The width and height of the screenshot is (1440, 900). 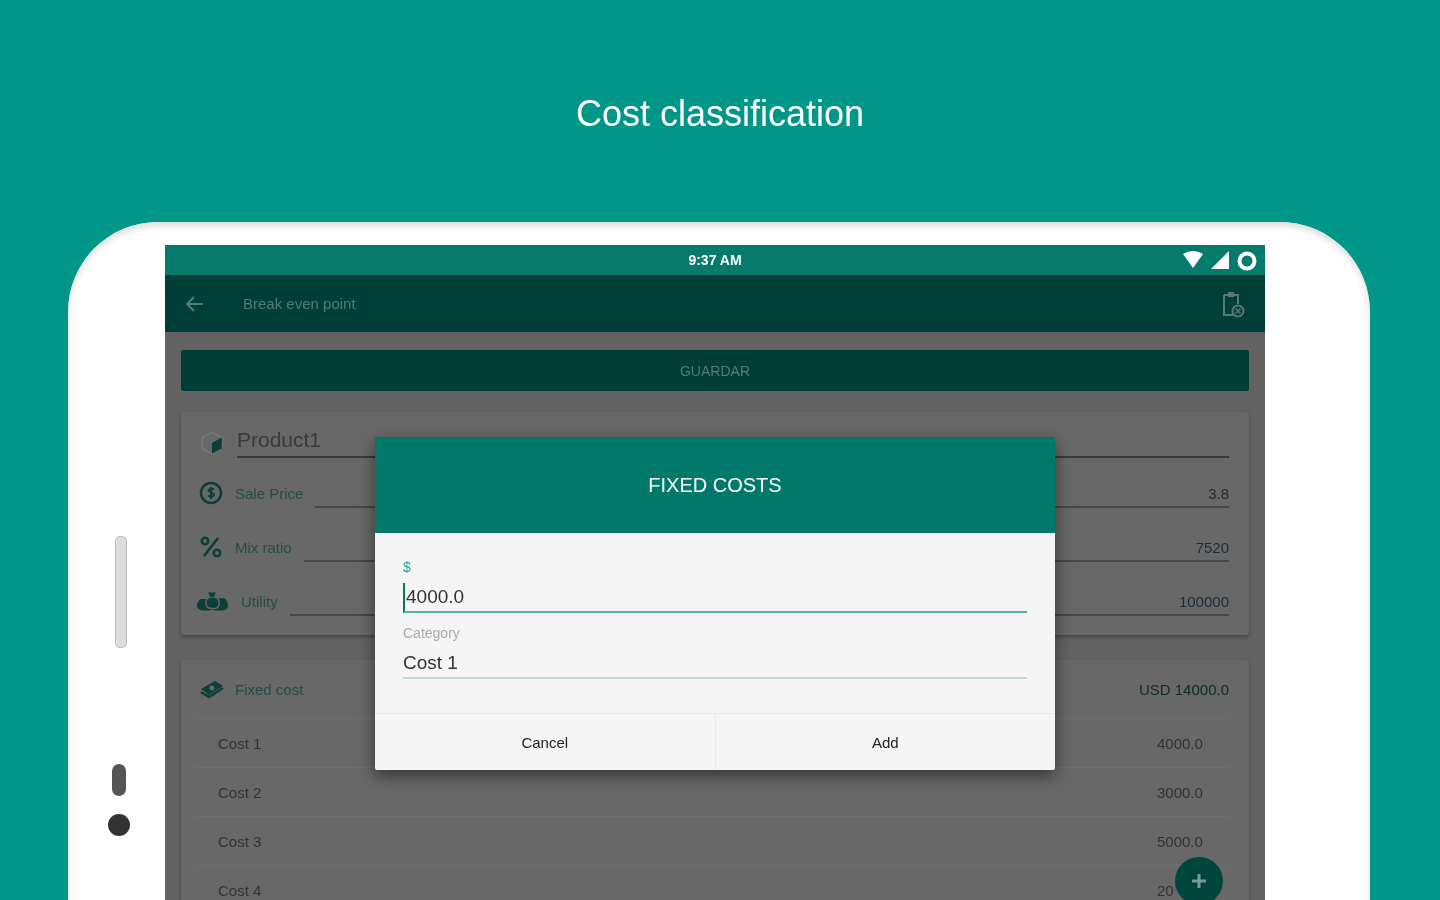 What do you see at coordinates (119, 780) in the screenshot?
I see `side-sensor` at bounding box center [119, 780].